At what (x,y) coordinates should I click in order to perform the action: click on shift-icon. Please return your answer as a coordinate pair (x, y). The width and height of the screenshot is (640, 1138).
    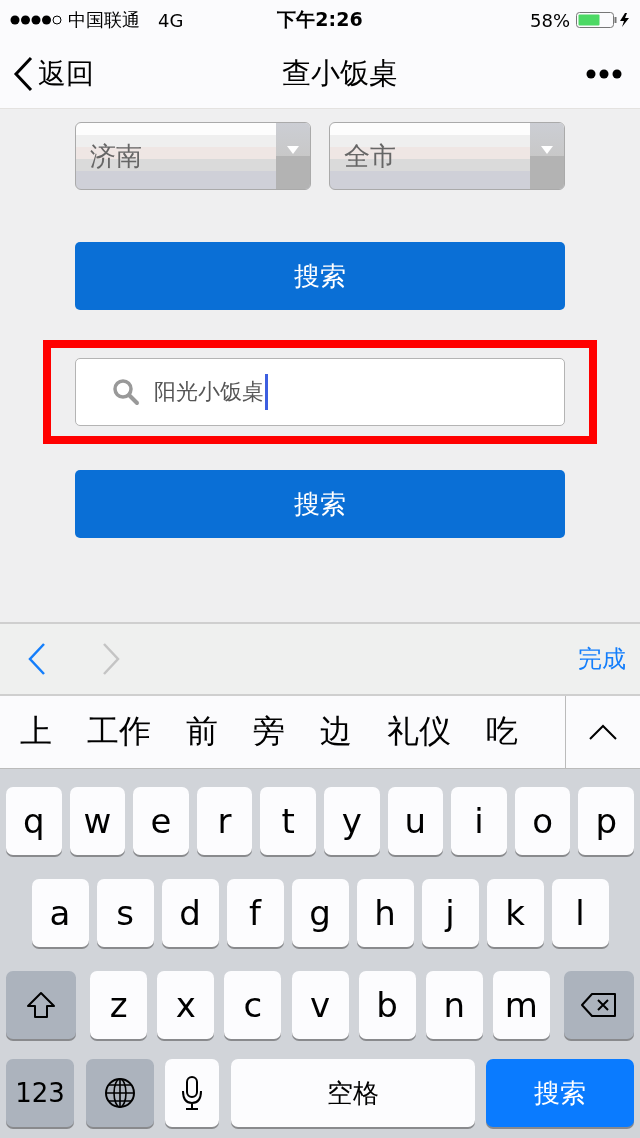
    Looking at the image, I should click on (41, 1005).